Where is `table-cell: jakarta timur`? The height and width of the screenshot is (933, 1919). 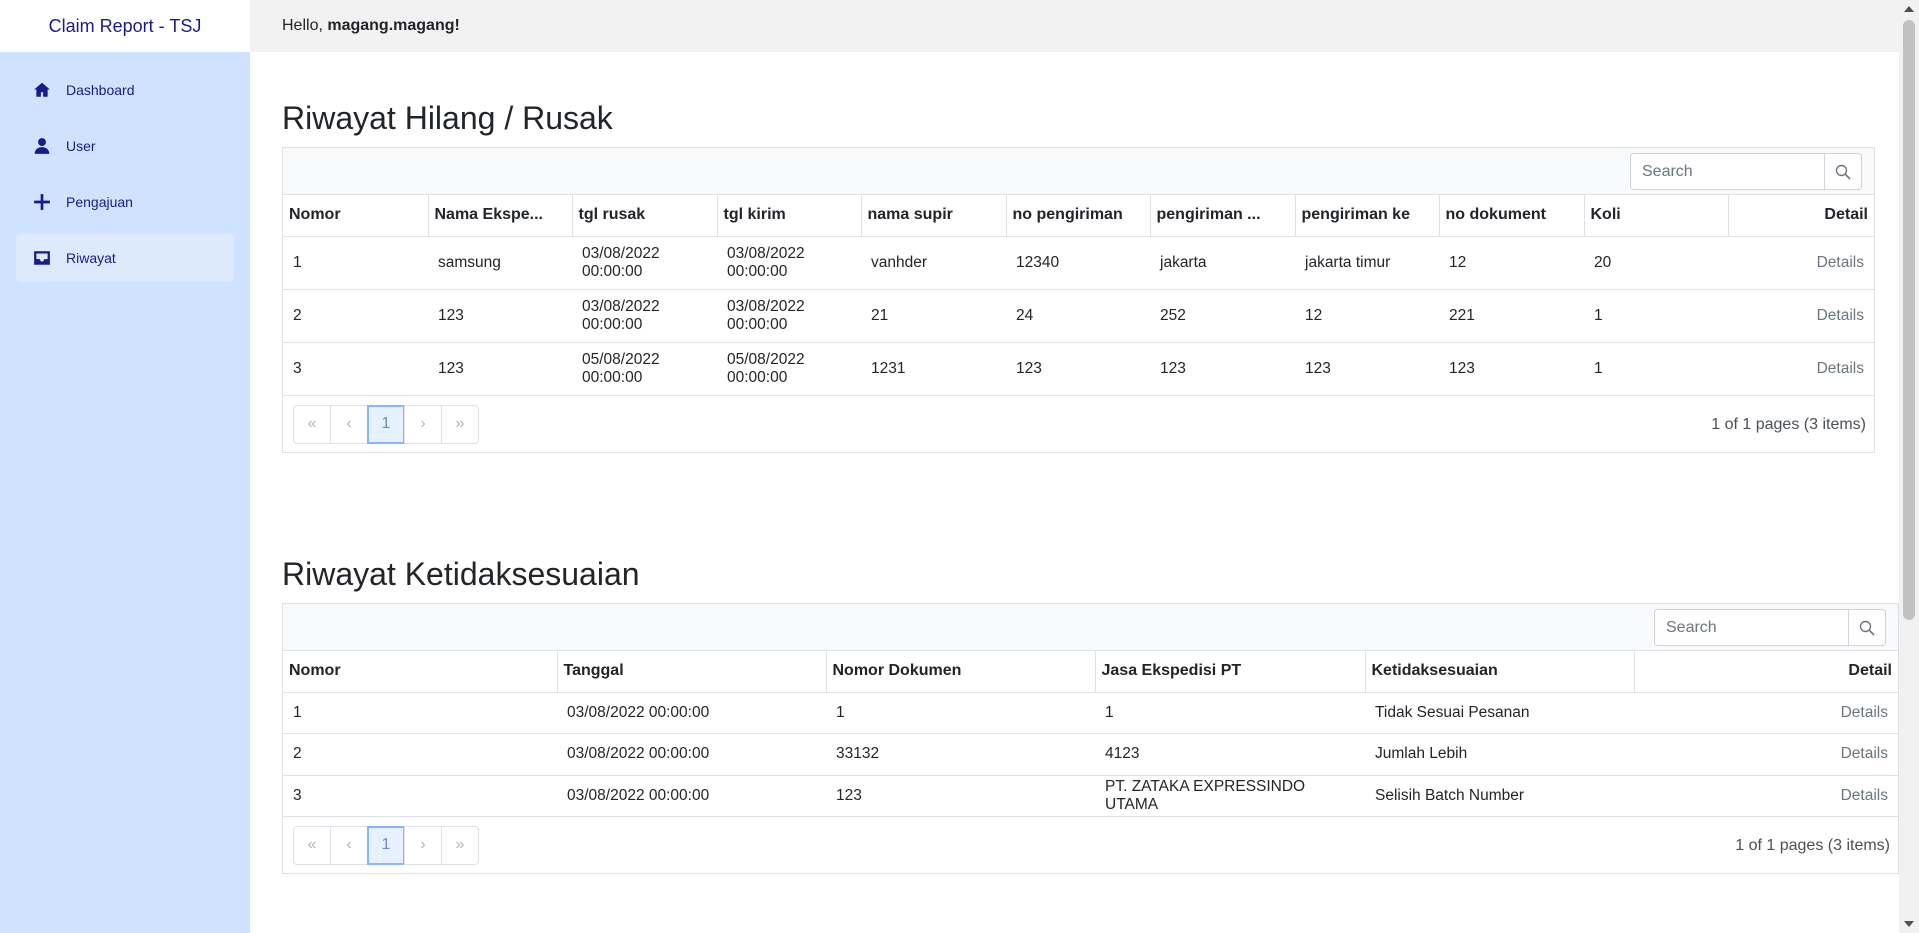 table-cell: jakarta timur is located at coordinates (1367, 263).